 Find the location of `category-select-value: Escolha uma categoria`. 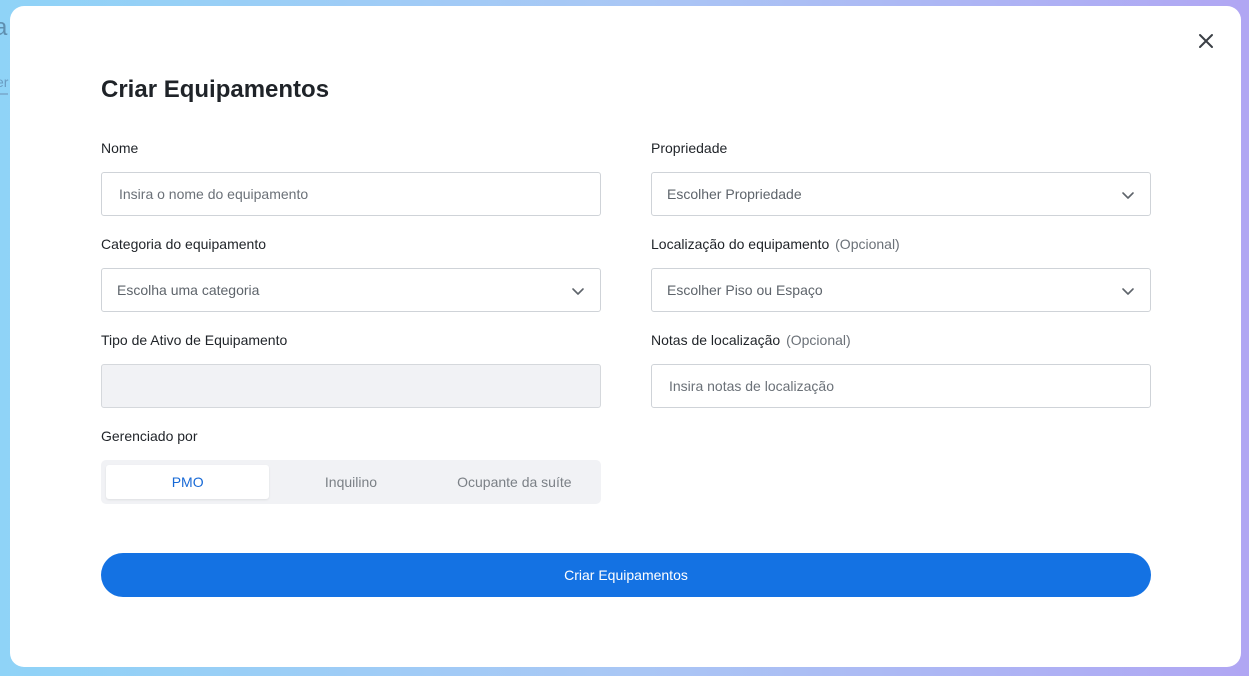

category-select-value: Escolha uma categoria is located at coordinates (188, 290).